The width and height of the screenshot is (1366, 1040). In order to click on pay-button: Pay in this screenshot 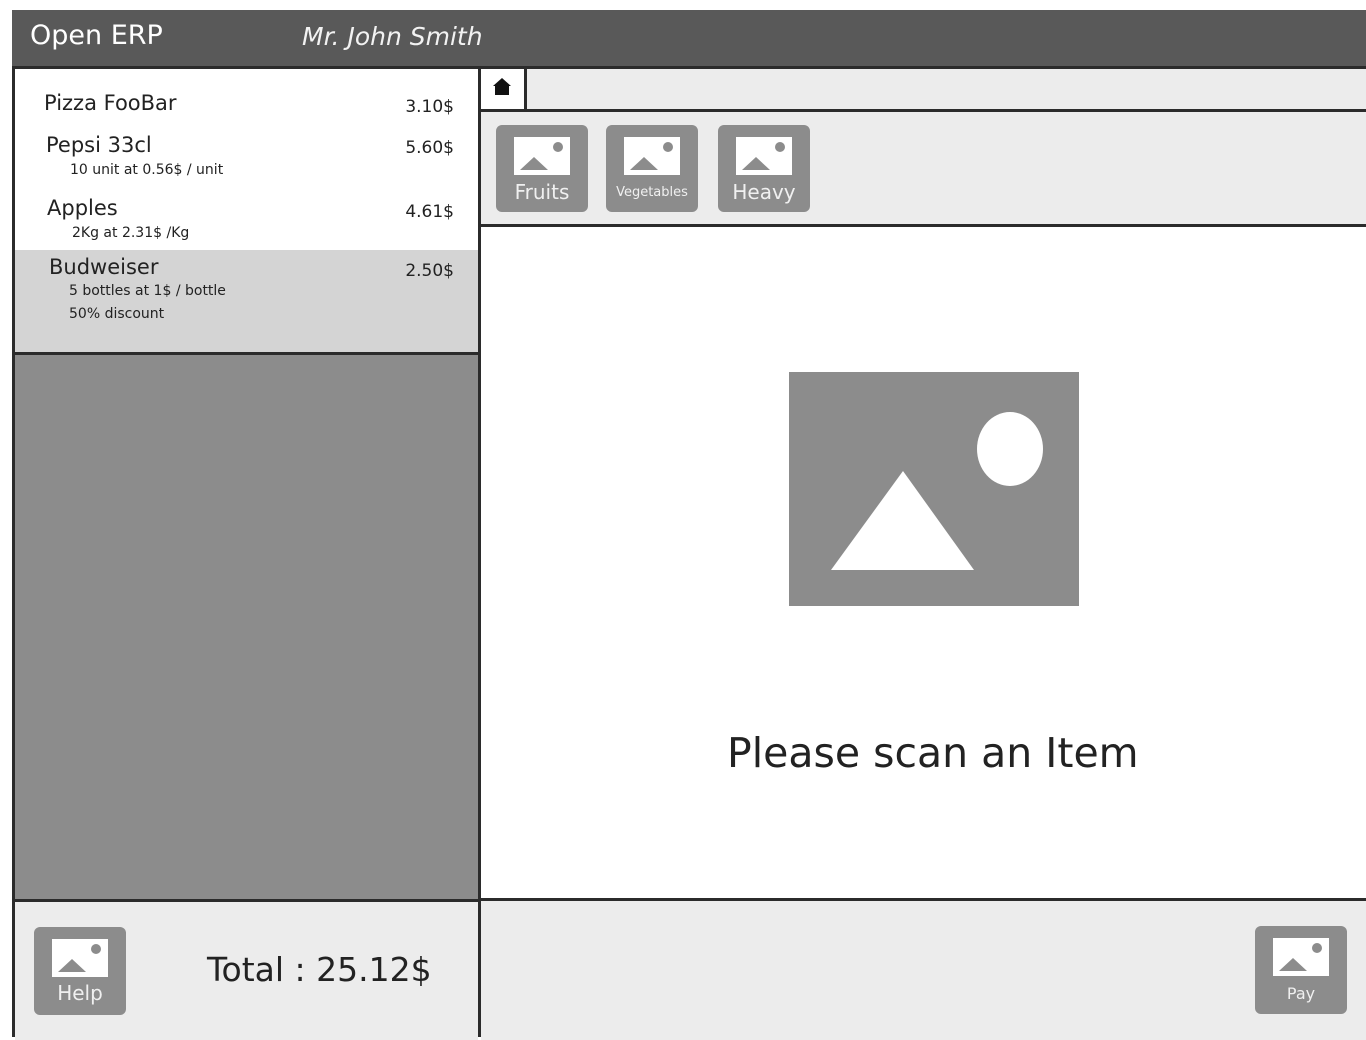, I will do `click(1301, 970)`.